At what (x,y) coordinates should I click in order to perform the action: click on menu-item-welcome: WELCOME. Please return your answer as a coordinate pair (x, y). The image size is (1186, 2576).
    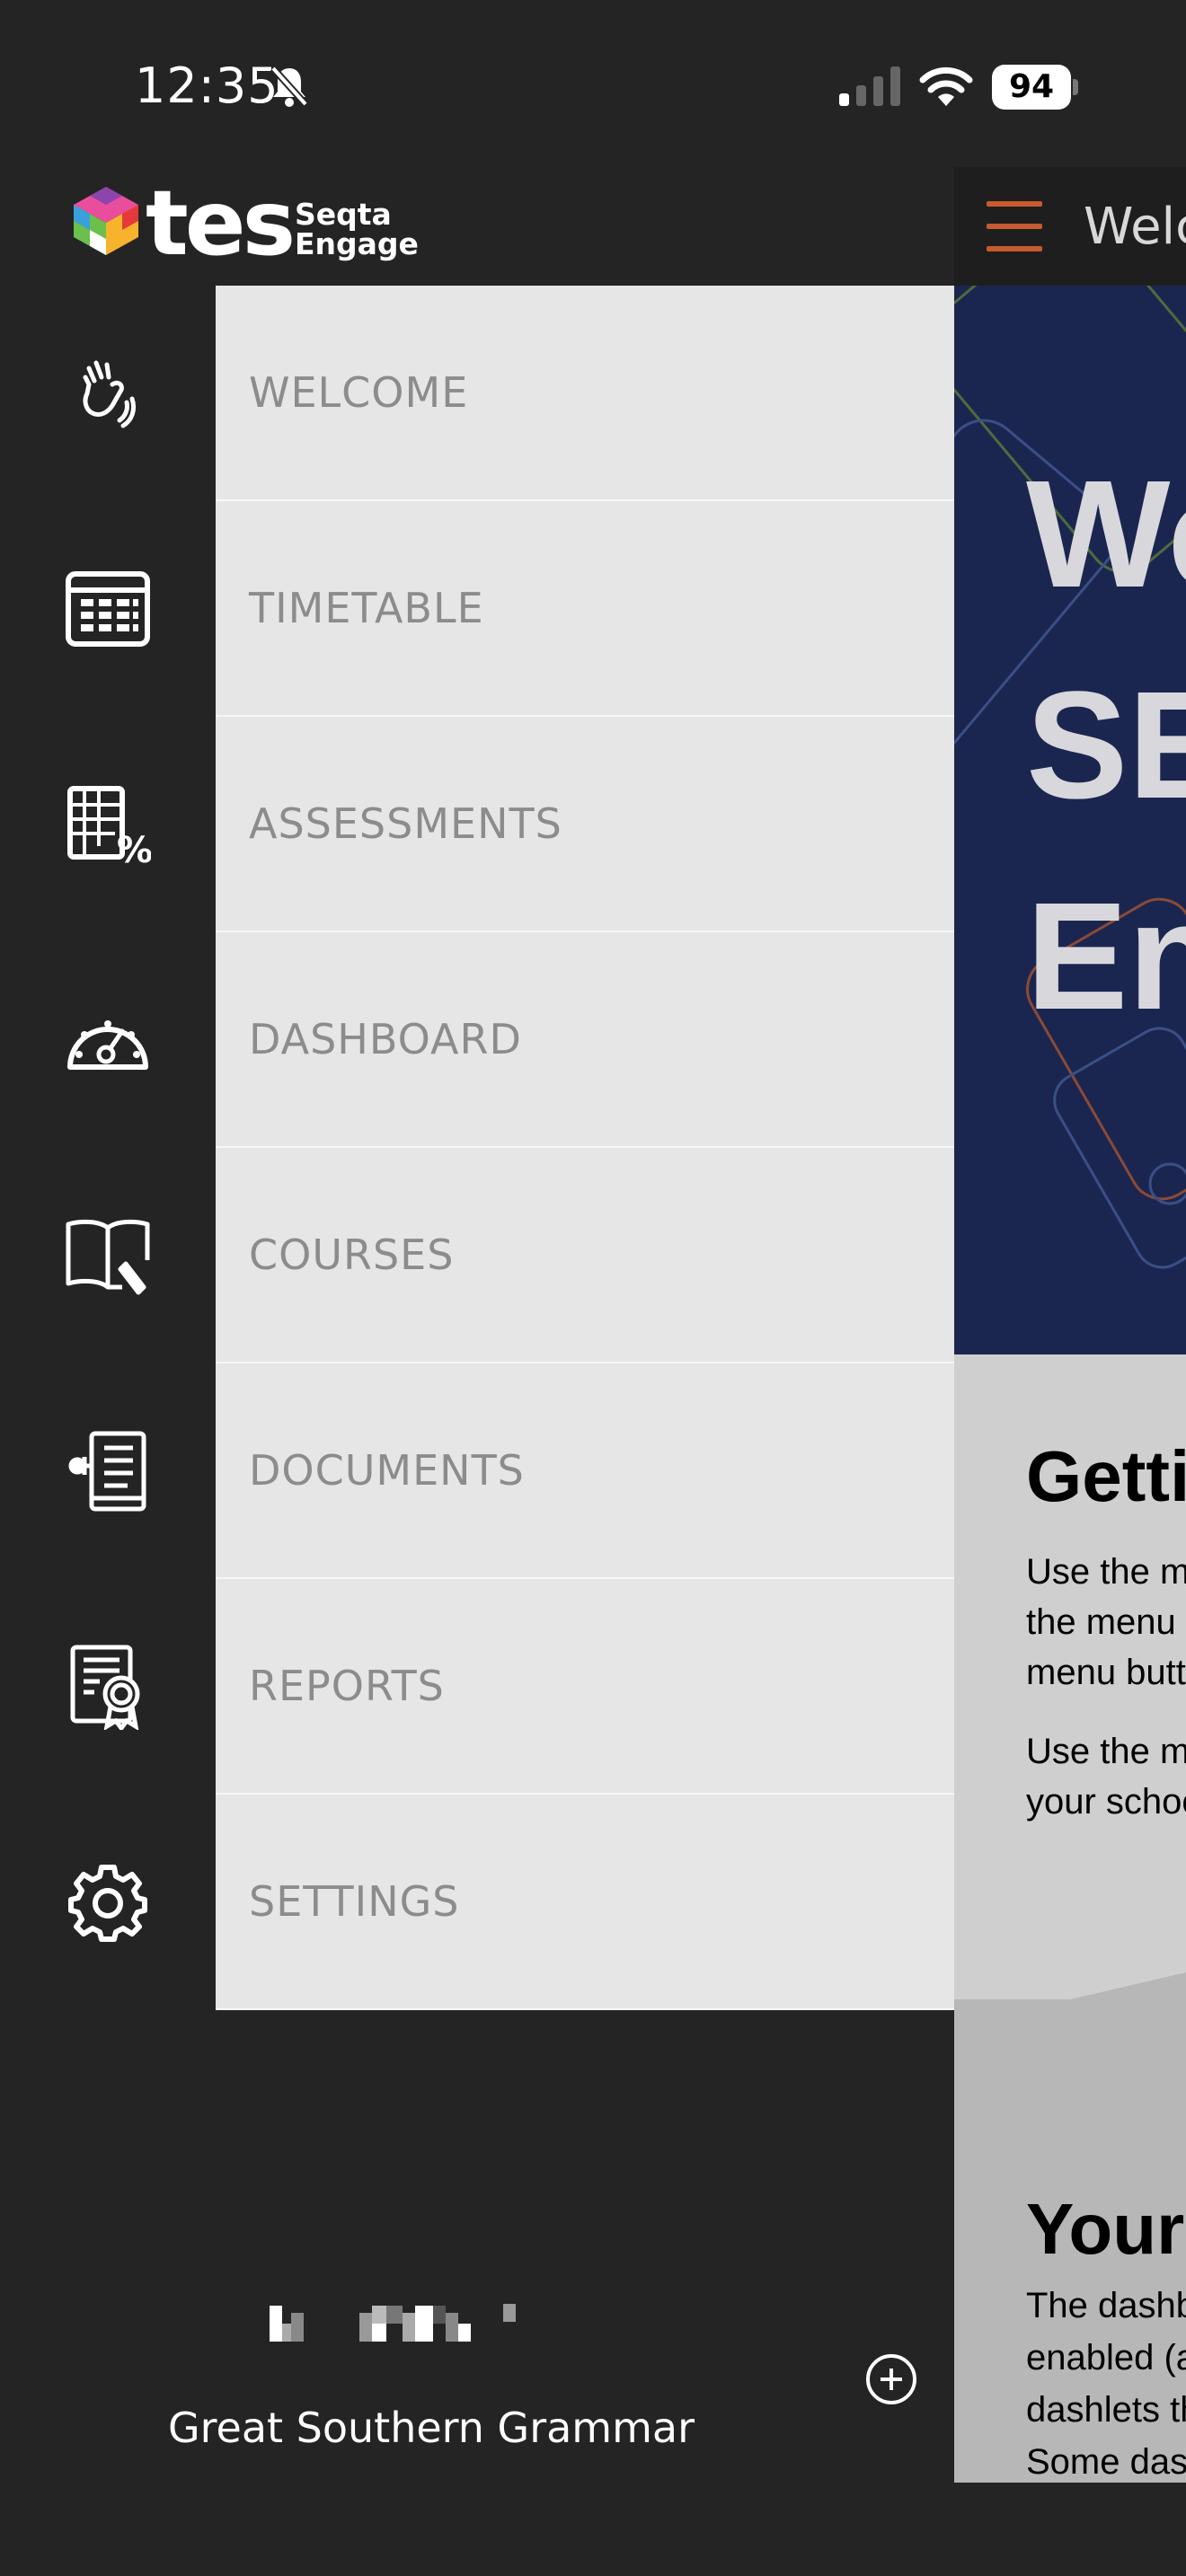
    Looking at the image, I should click on (585, 393).